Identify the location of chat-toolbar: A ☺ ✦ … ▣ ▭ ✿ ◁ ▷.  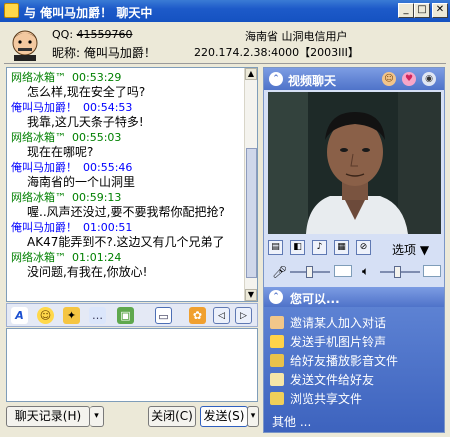
(132, 315).